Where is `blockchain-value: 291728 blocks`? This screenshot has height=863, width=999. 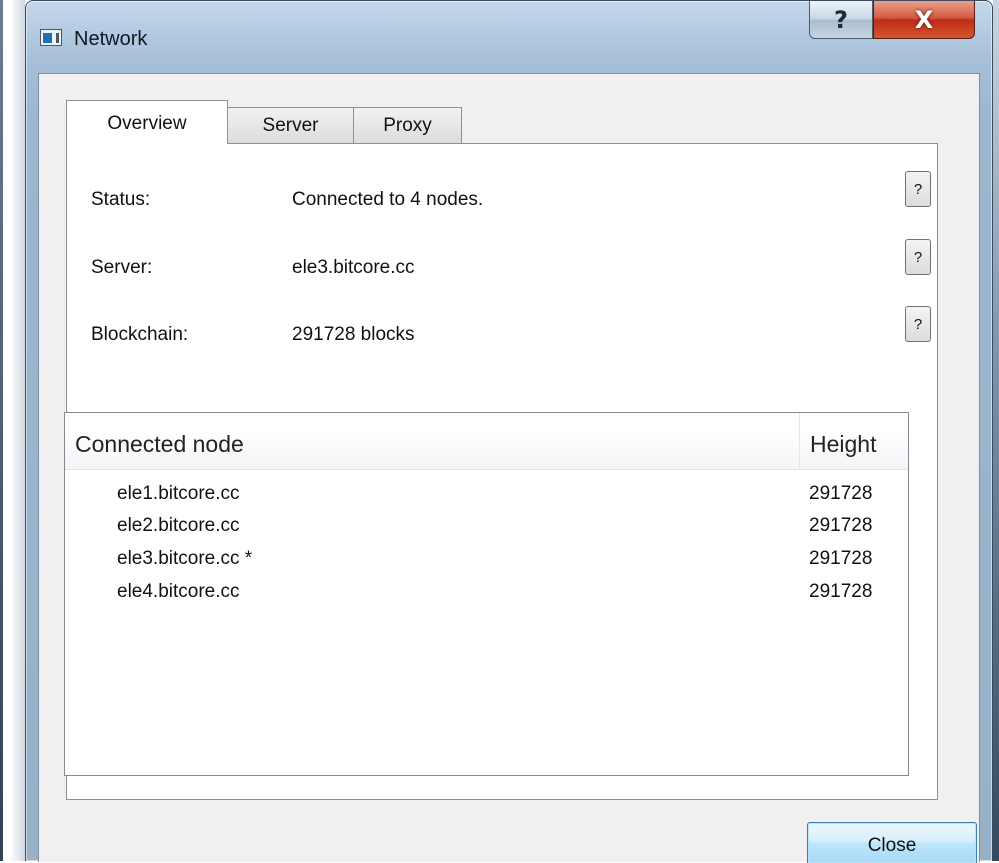
blockchain-value: 291728 blocks is located at coordinates (353, 334).